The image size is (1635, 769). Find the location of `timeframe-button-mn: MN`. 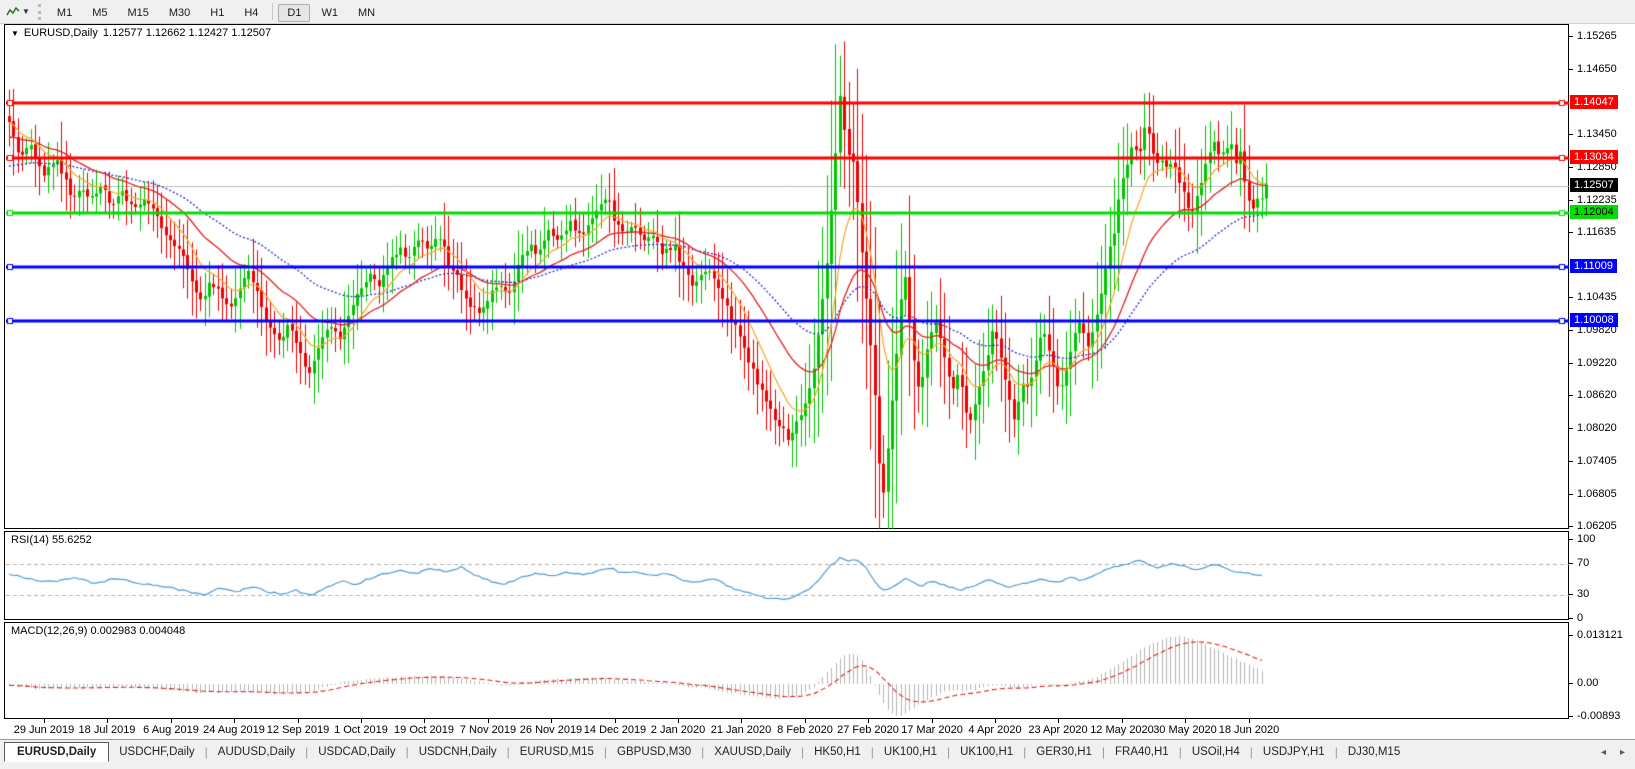

timeframe-button-mn: MN is located at coordinates (366, 13).